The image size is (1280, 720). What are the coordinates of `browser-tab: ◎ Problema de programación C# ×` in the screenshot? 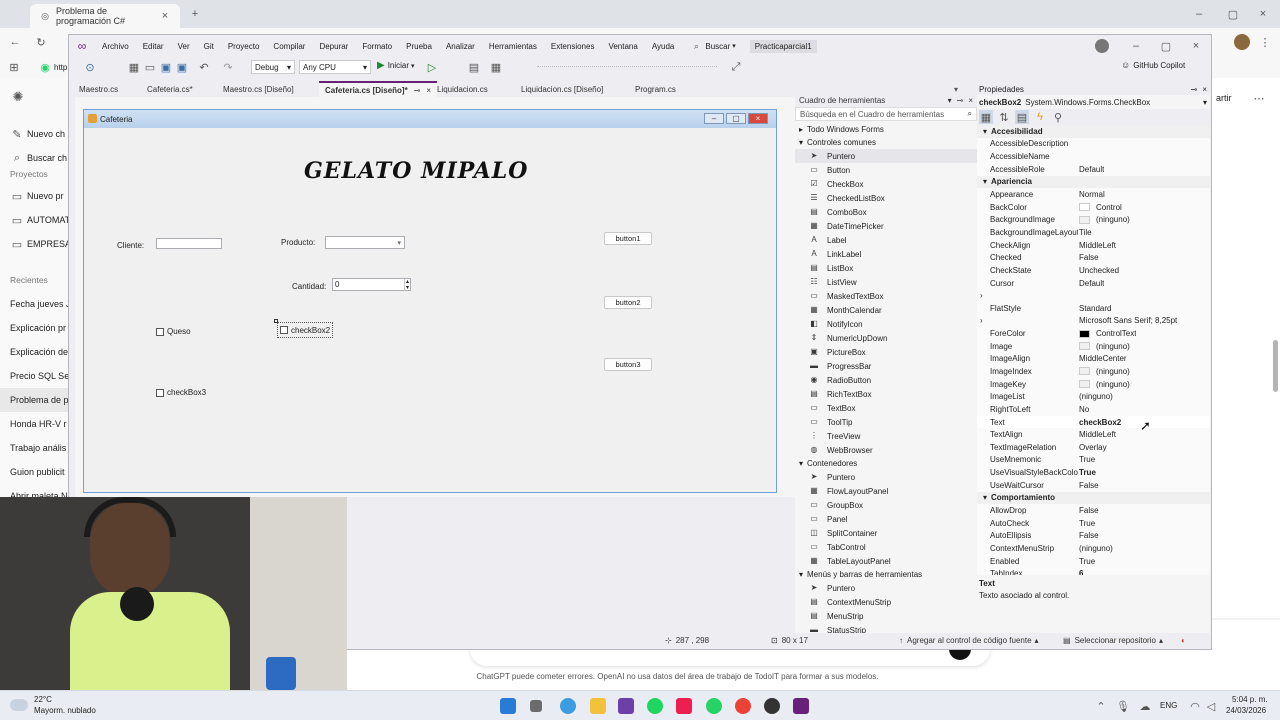 It's located at (105, 16).